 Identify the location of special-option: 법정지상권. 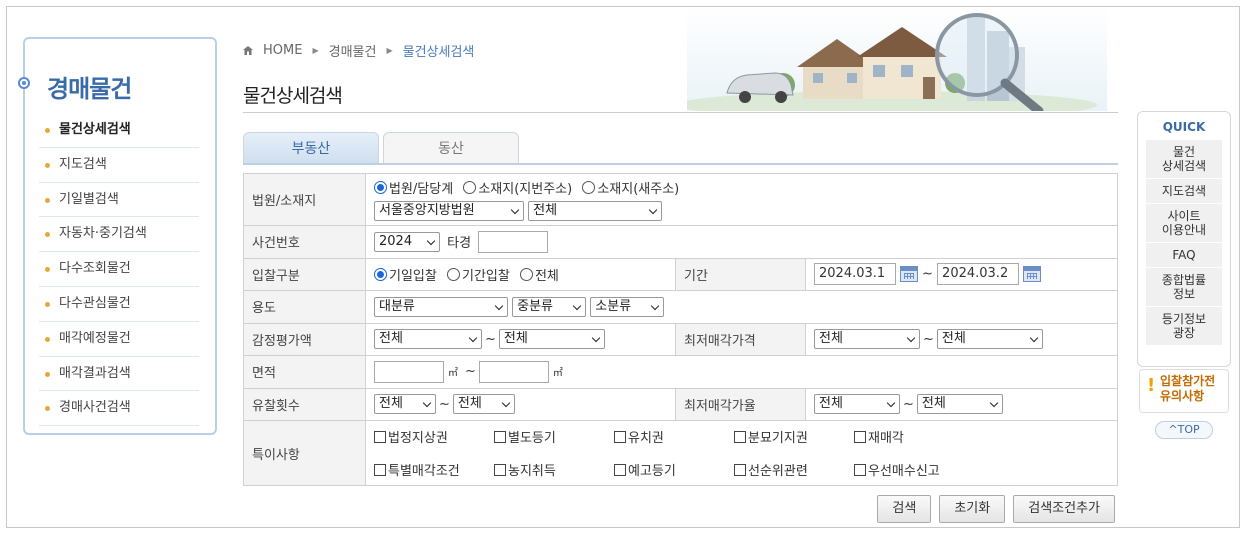
(434, 436).